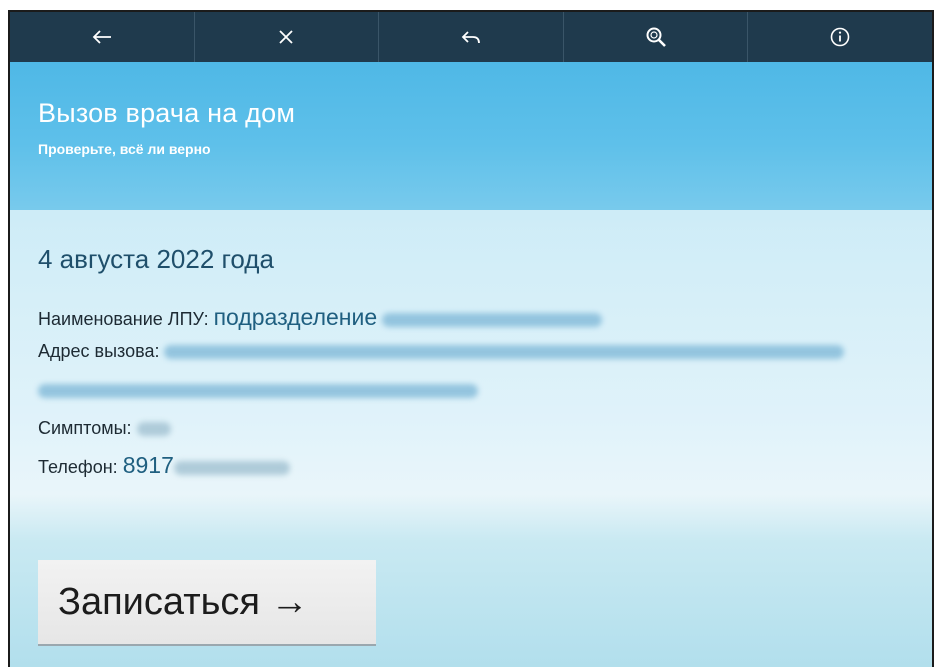 The height and width of the screenshot is (667, 943). I want to click on arrow-left-icon, so click(102, 37).